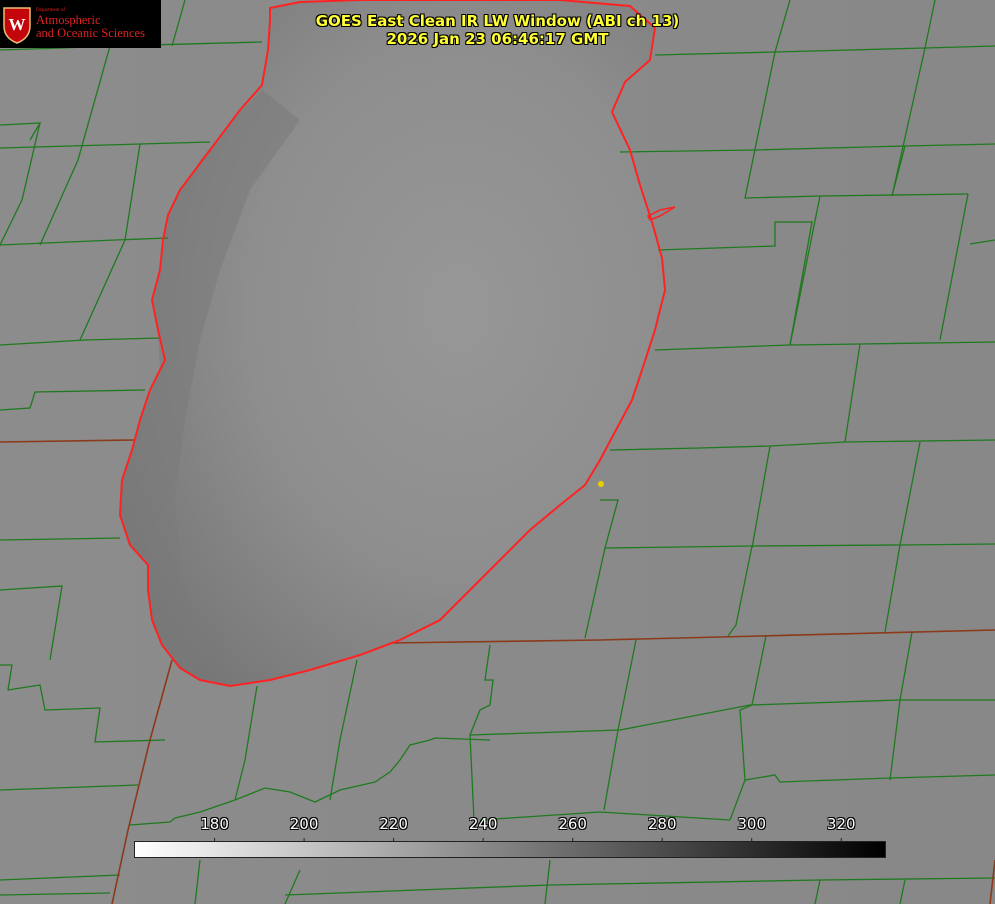  I want to click on colorbar-gradient, so click(510, 849).